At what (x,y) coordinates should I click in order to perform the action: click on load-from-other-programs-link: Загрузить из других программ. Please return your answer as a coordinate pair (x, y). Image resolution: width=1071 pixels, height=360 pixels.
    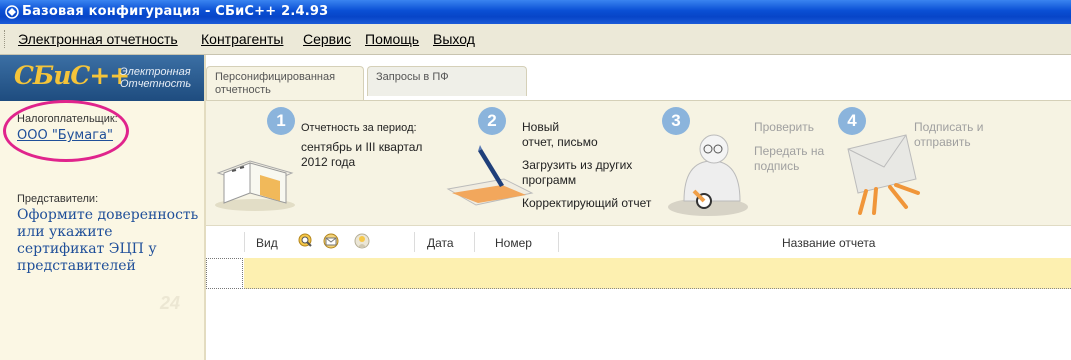
    Looking at the image, I should click on (577, 173).